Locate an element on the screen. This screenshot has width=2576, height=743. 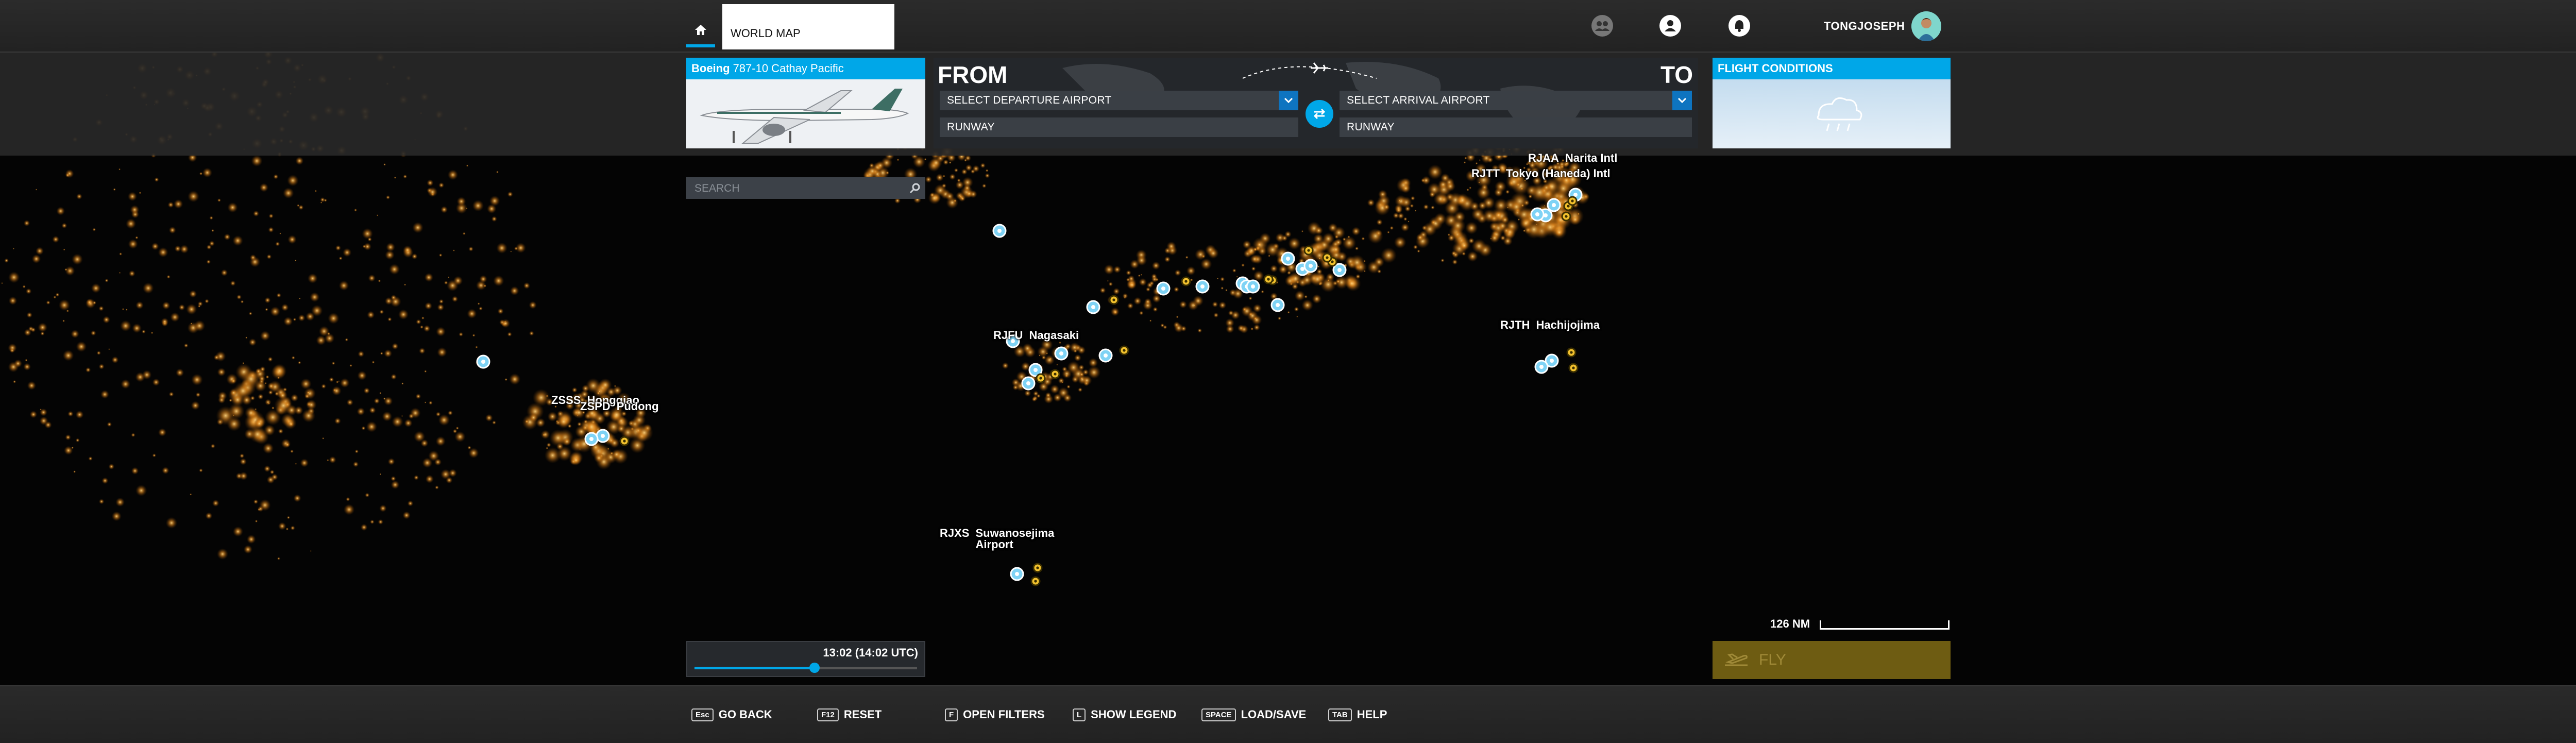
search-icon is located at coordinates (915, 188).